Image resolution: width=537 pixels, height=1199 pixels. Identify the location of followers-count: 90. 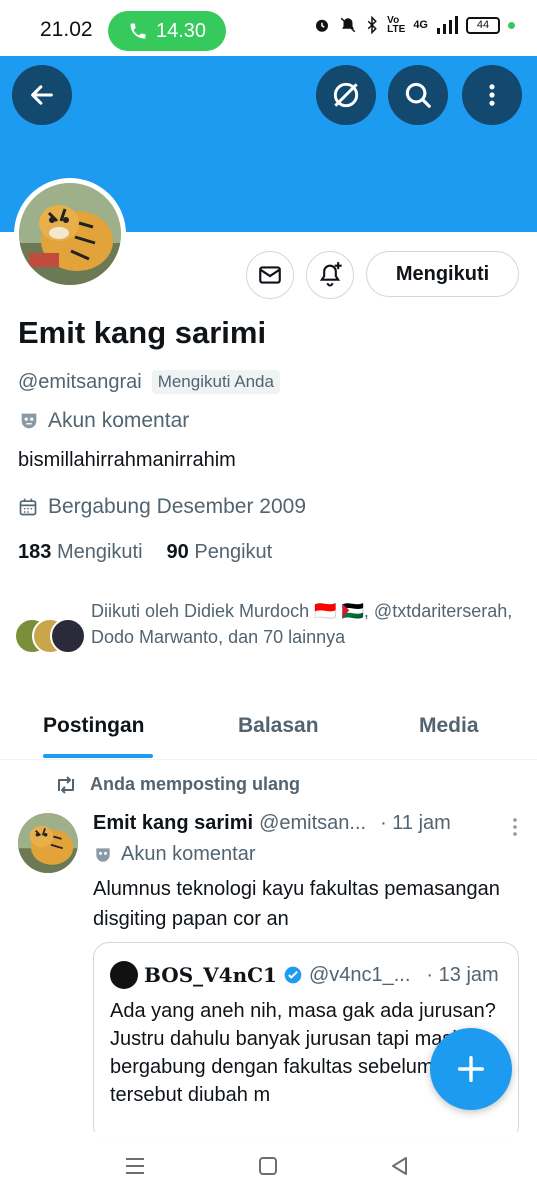
(177, 552).